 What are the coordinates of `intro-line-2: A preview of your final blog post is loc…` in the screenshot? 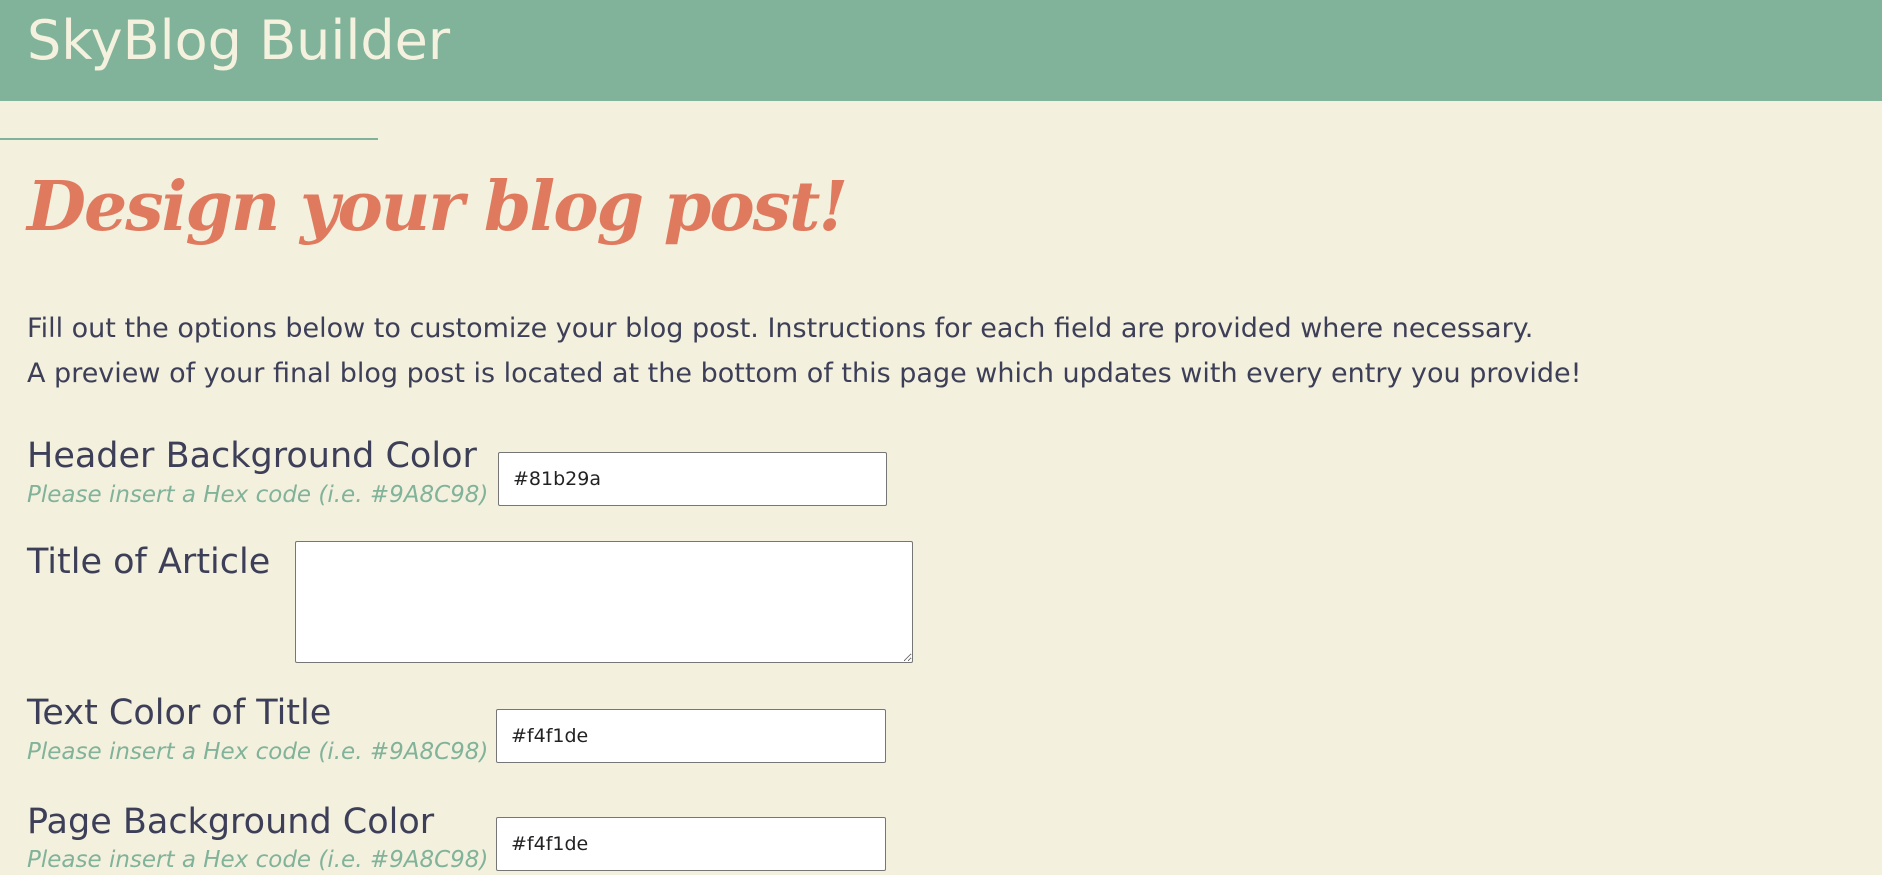 It's located at (804, 373).